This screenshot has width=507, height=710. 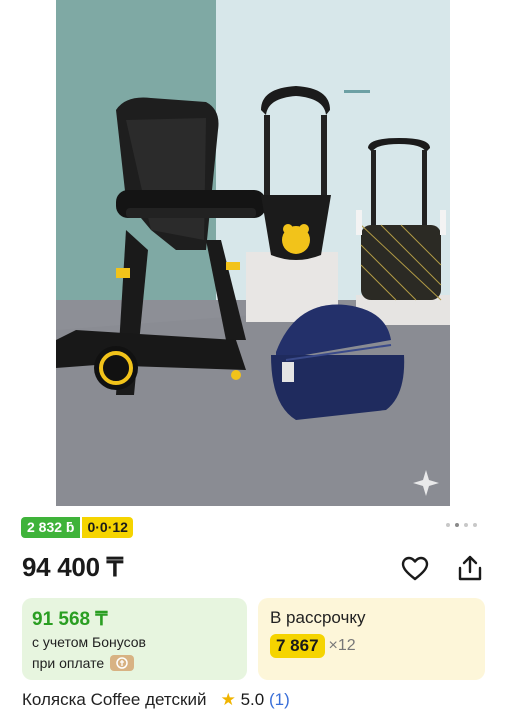 What do you see at coordinates (122, 663) in the screenshot?
I see `bonus-wallet-icon` at bounding box center [122, 663].